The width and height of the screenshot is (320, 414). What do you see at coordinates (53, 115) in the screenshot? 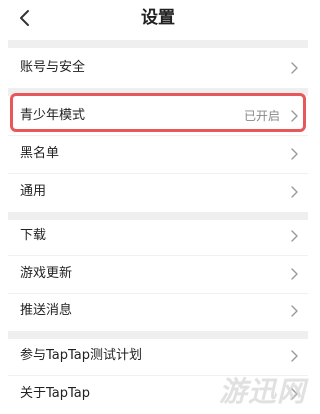
I see `row-label: 青少年模式` at bounding box center [53, 115].